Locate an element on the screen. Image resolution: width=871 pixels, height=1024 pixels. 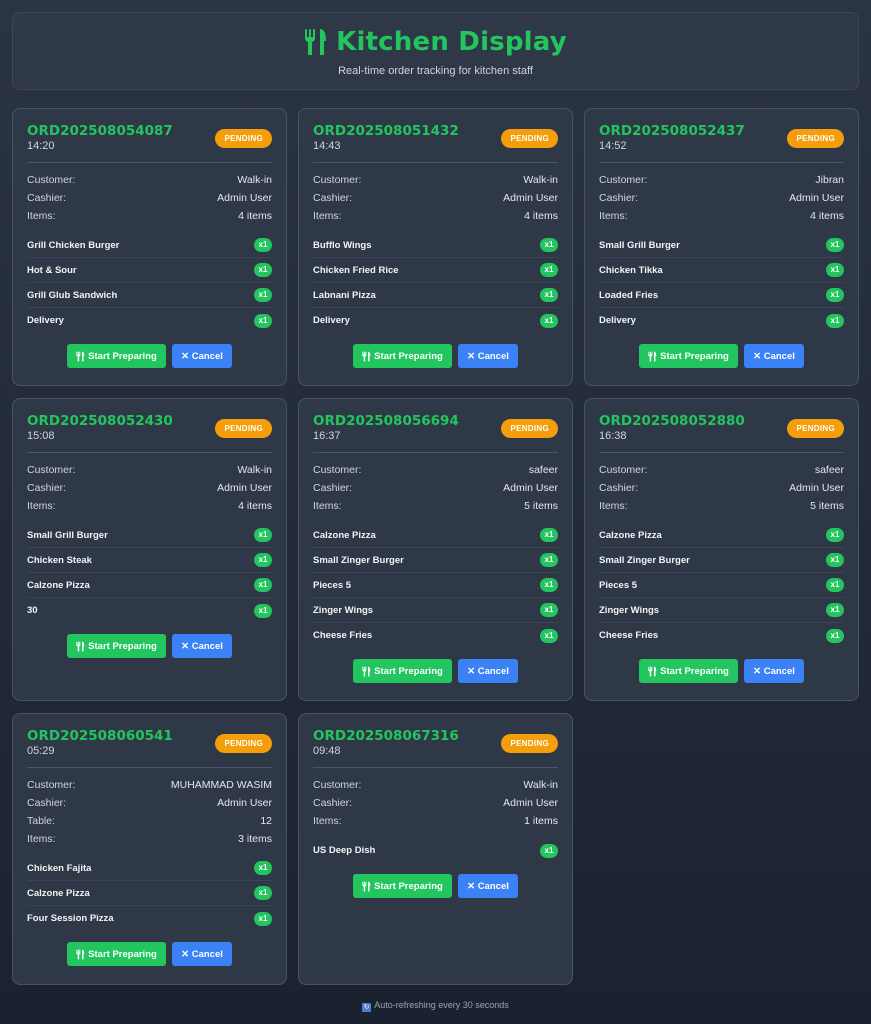
auto-refresh-note: ↻ Auto-refreshing every 30 seconds is located at coordinates (435, 1006).